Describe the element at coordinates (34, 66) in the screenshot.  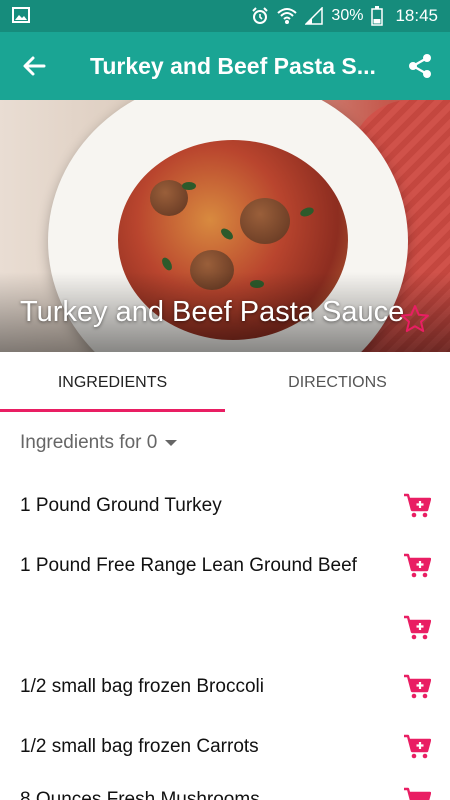
I see `arrow-back-icon` at that location.